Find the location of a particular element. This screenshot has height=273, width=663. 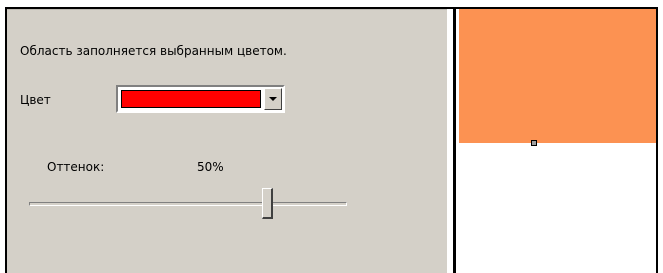

resize-handle is located at coordinates (534, 143).